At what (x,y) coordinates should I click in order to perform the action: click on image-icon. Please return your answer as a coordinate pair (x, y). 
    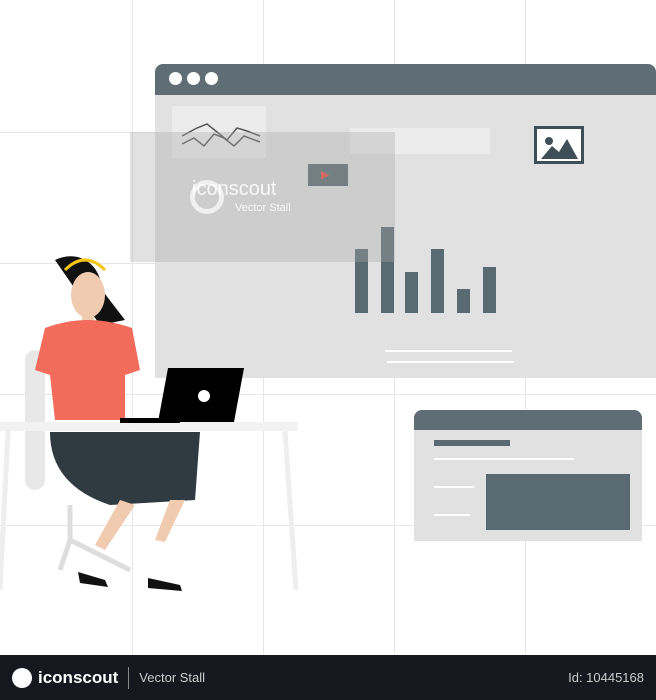
    Looking at the image, I should click on (559, 145).